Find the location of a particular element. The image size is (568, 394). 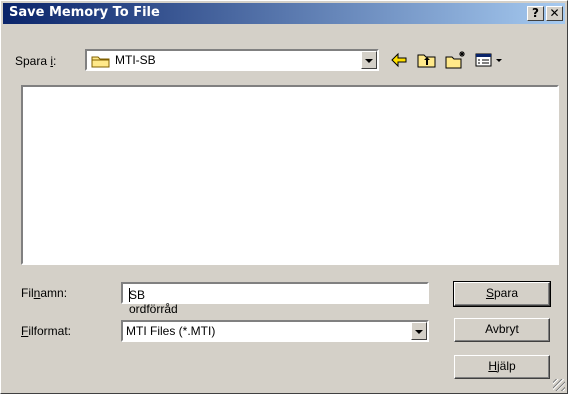

up-folder-icon is located at coordinates (427, 60).